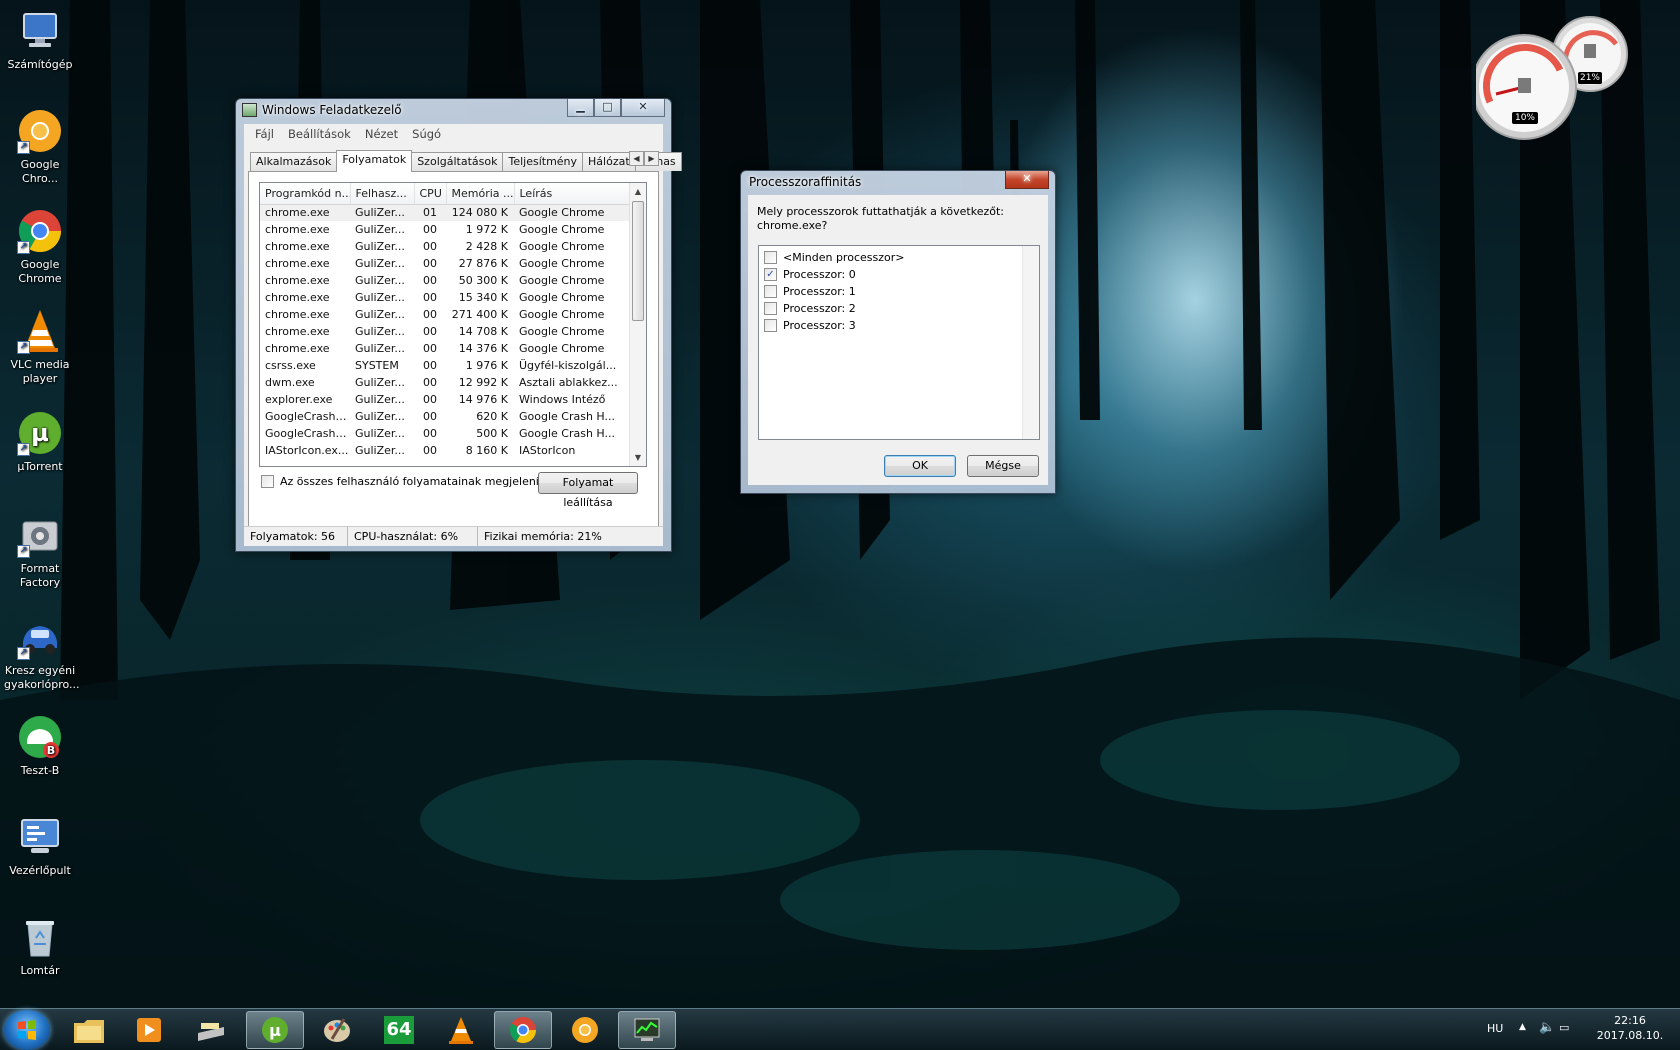  I want to click on taskbar-explorer, so click(89, 1030).